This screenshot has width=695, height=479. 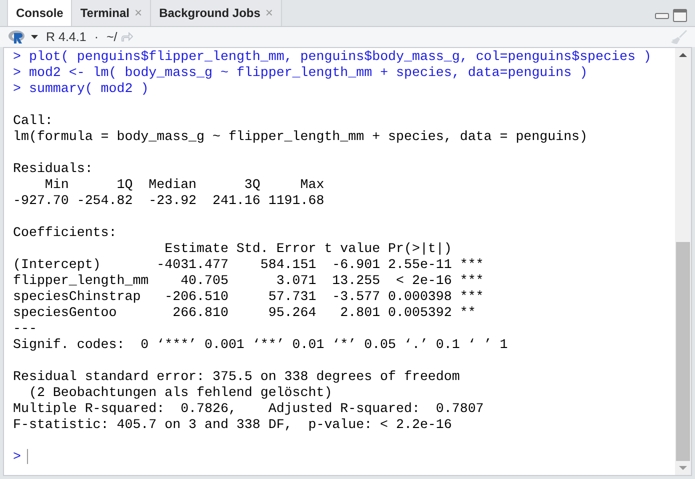 I want to click on output-line: -927.70 -254.82 -23.92 241.16 1191.68, so click(x=168, y=201).